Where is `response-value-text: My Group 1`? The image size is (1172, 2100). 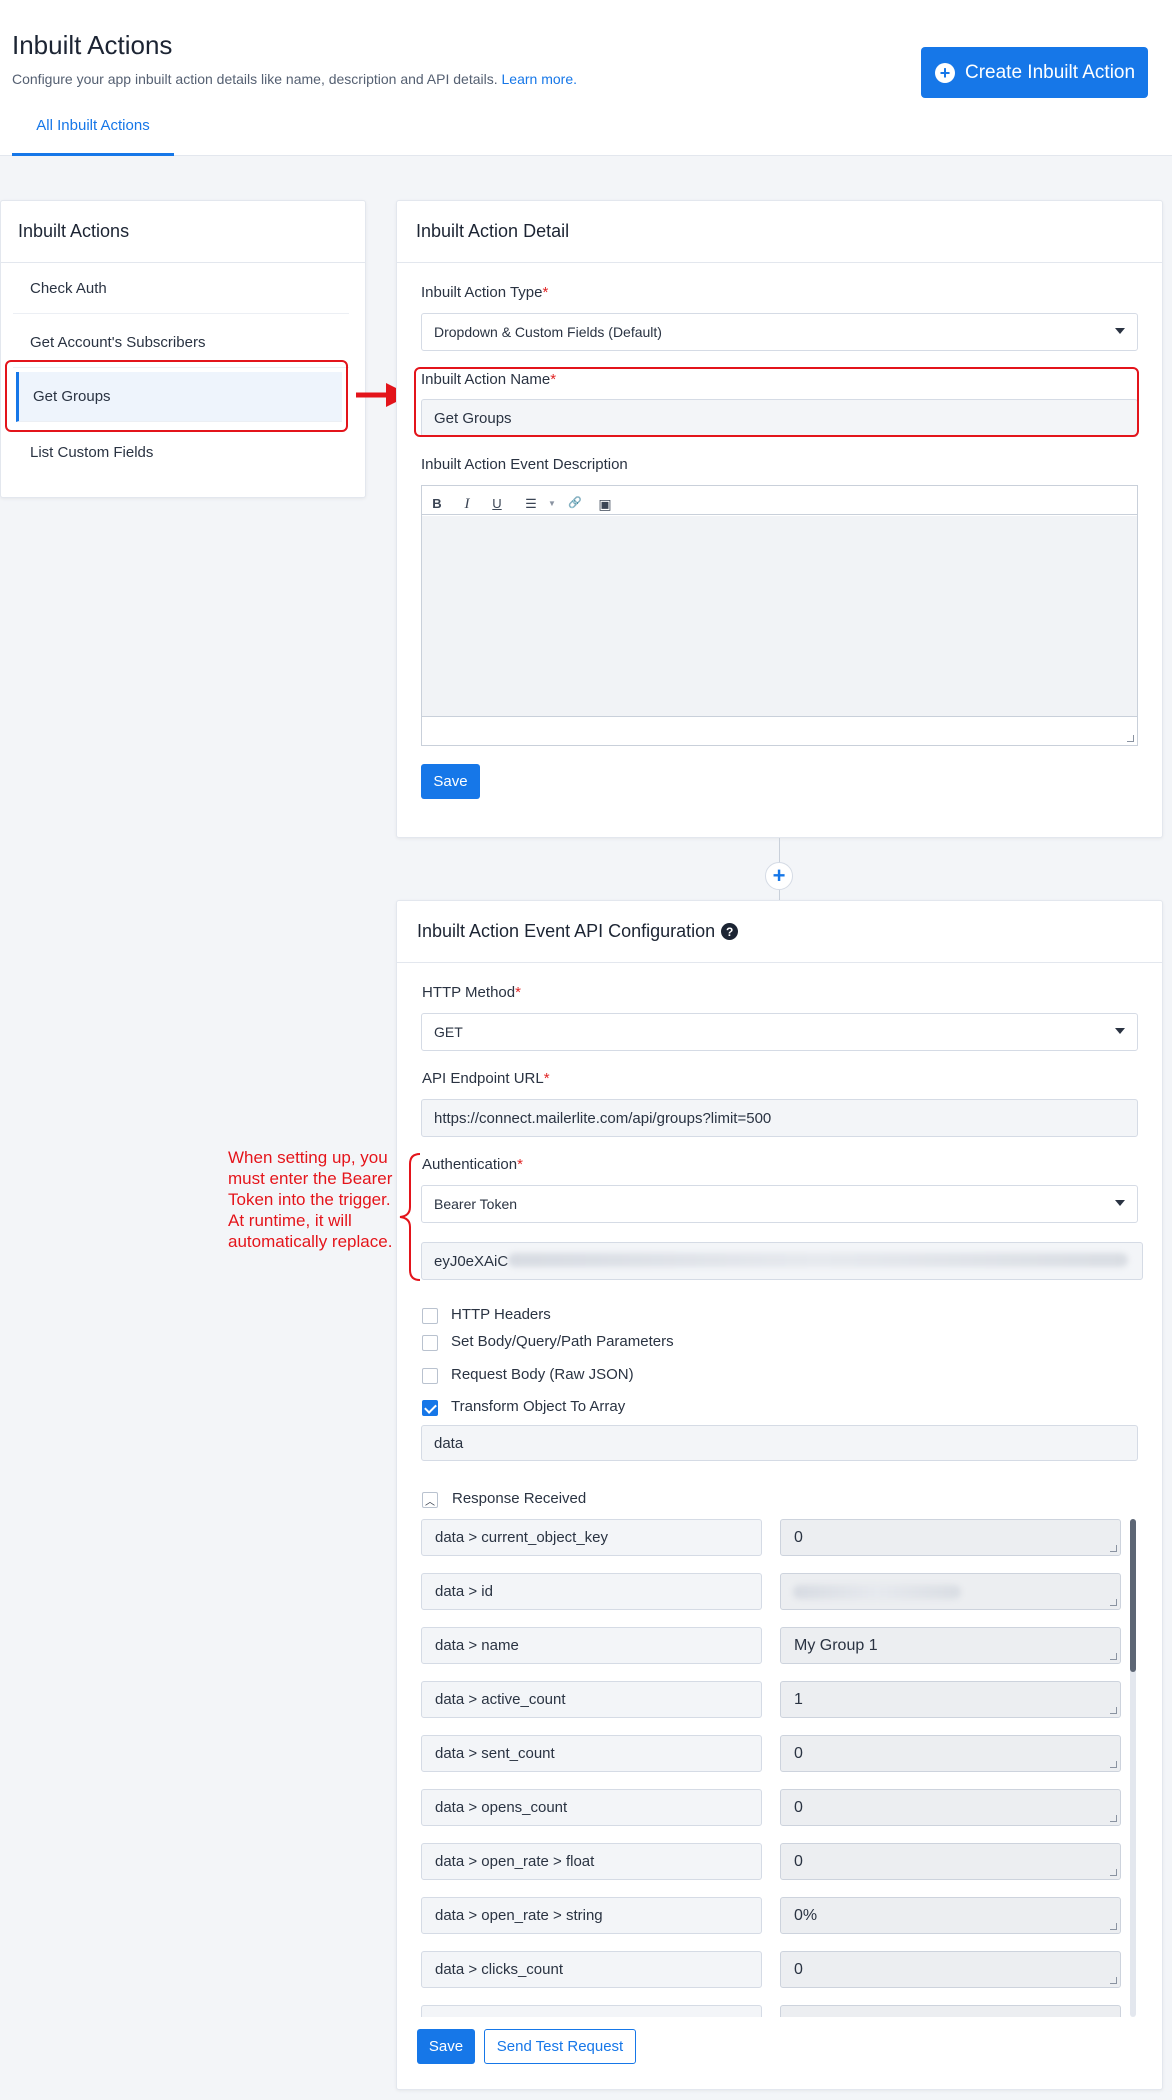 response-value-text: My Group 1 is located at coordinates (836, 1645).